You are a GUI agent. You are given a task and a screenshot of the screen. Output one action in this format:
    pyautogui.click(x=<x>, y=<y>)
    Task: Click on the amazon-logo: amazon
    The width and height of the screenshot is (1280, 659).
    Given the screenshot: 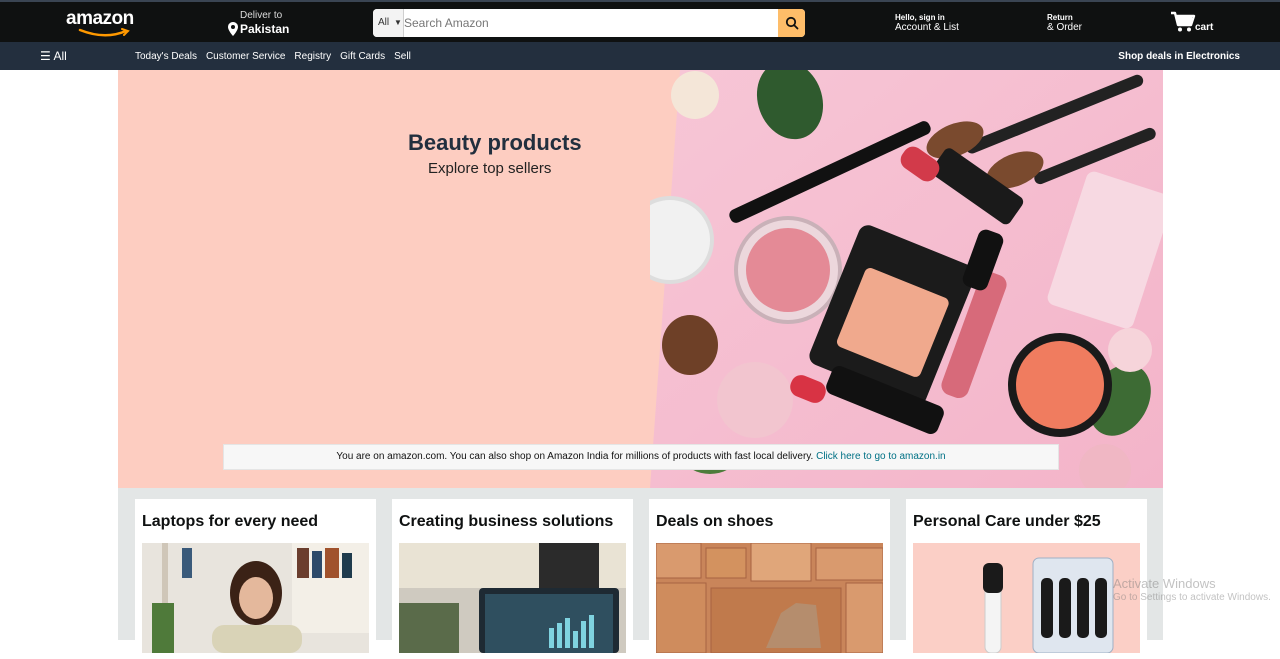 What is the action you would take?
    pyautogui.click(x=105, y=22)
    